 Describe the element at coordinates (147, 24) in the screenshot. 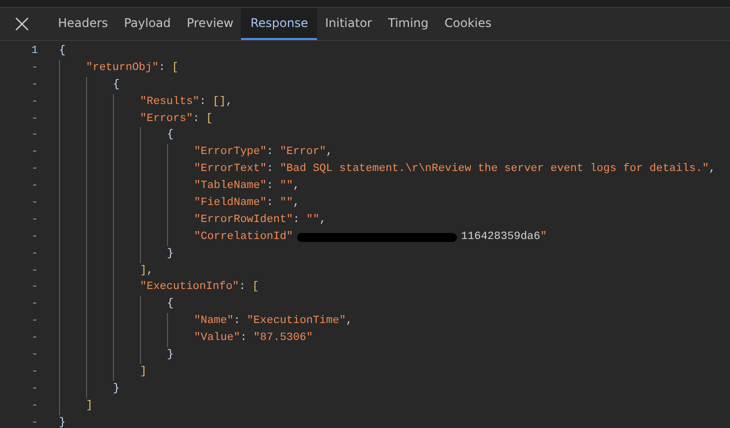

I see `tab: Payload` at that location.